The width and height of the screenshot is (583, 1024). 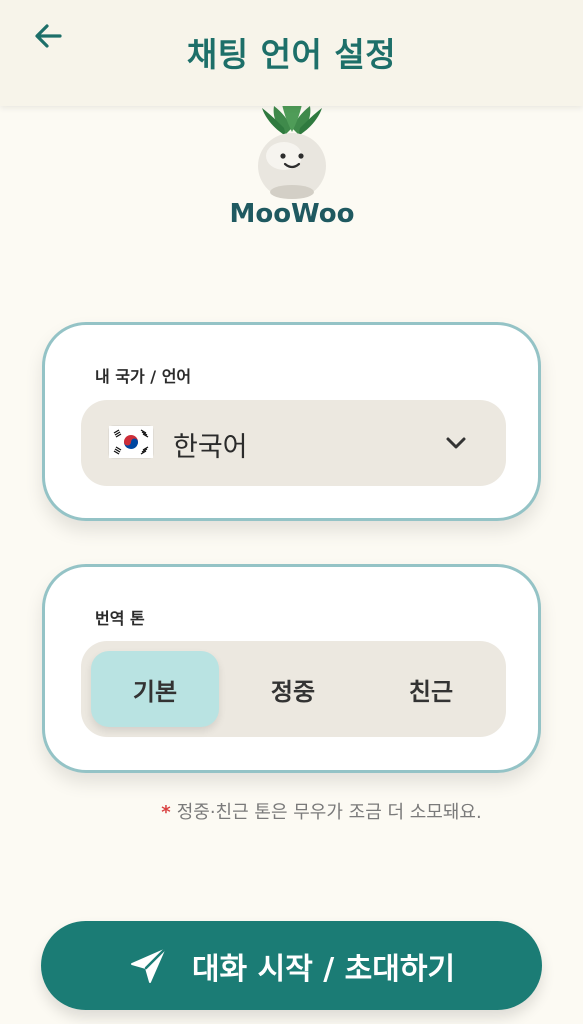 I want to click on start-chat-button: 대화 시작 / 초대하기, so click(x=291, y=965).